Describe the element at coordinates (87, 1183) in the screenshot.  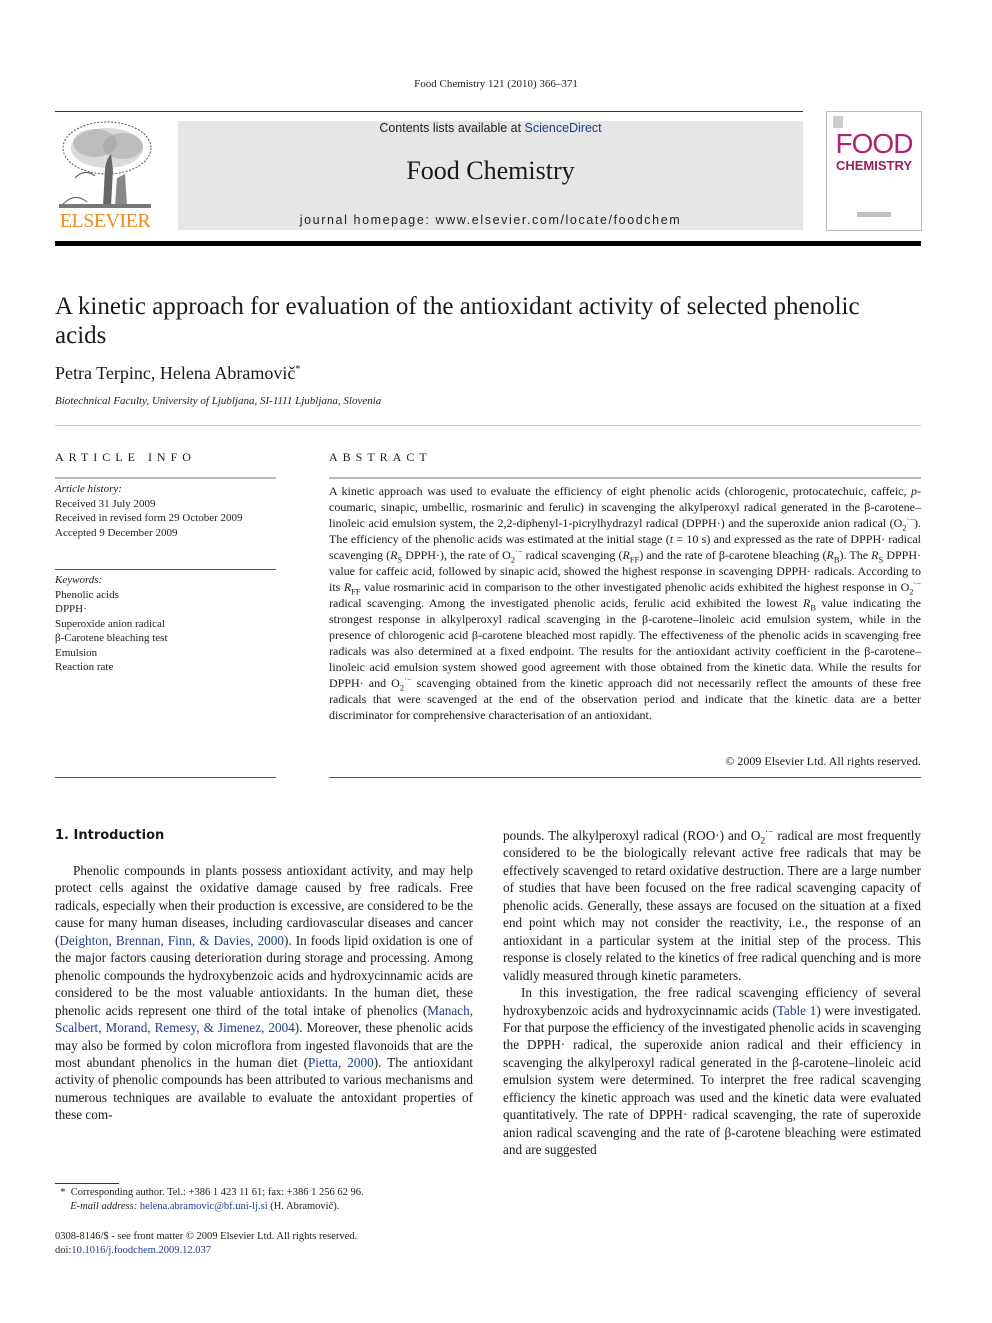
I see `footnote-rule` at that location.